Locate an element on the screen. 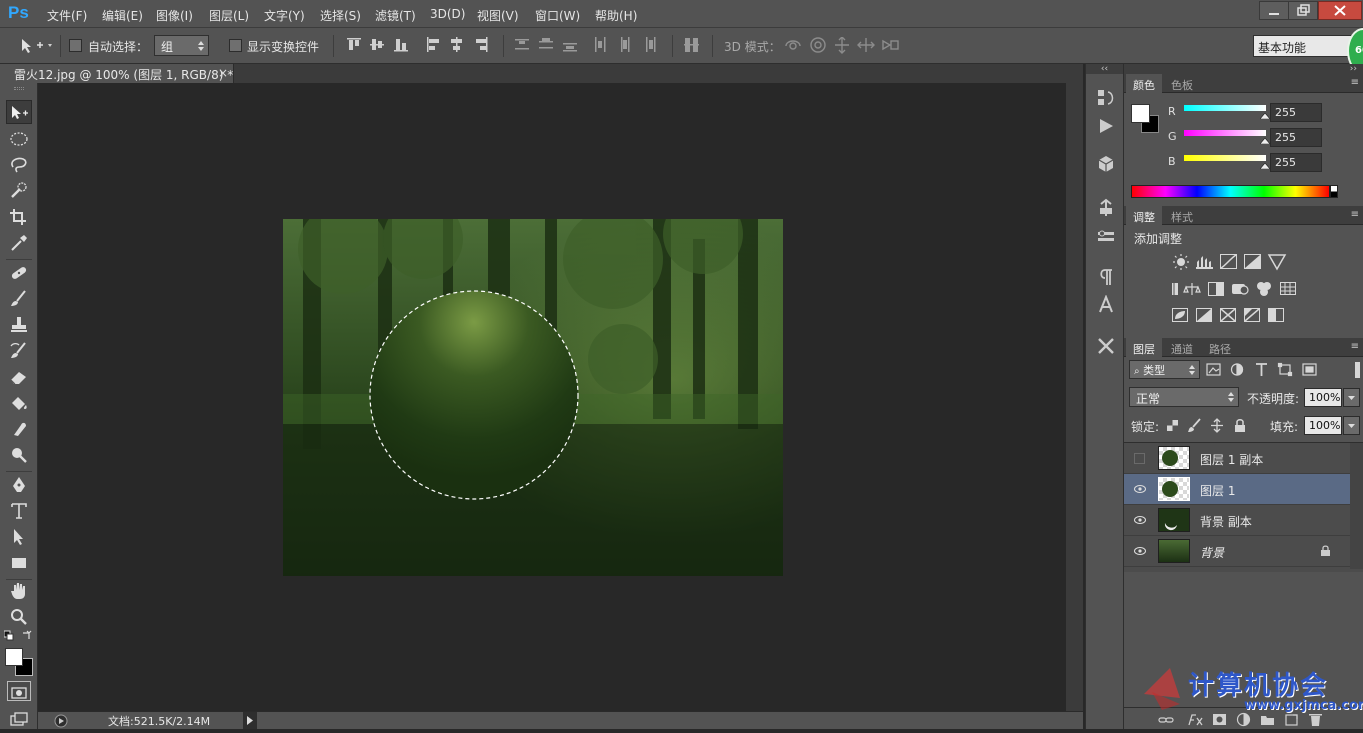  clone-stamp-tool is located at coordinates (19, 325).